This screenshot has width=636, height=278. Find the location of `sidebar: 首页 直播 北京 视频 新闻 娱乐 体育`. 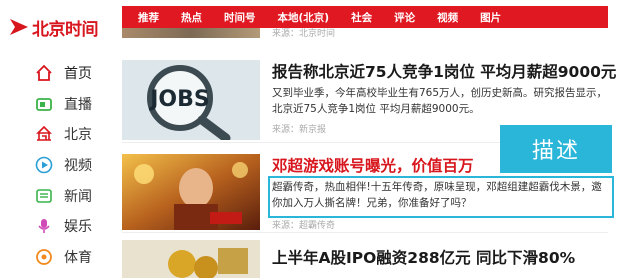

sidebar: 首页 直播 北京 视频 新闻 娱乐 体育 is located at coordinates (74, 165).